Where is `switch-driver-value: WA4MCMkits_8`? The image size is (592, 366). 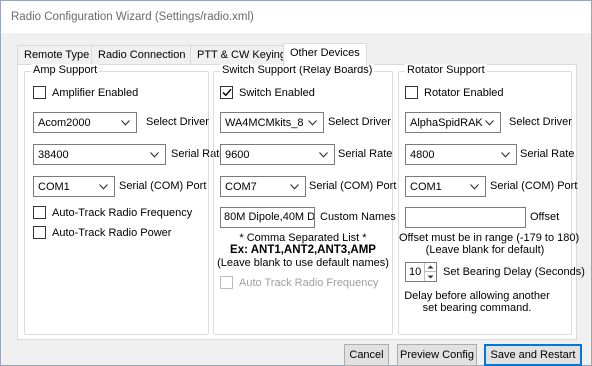 switch-driver-value: WA4MCMkits_8 is located at coordinates (264, 122).